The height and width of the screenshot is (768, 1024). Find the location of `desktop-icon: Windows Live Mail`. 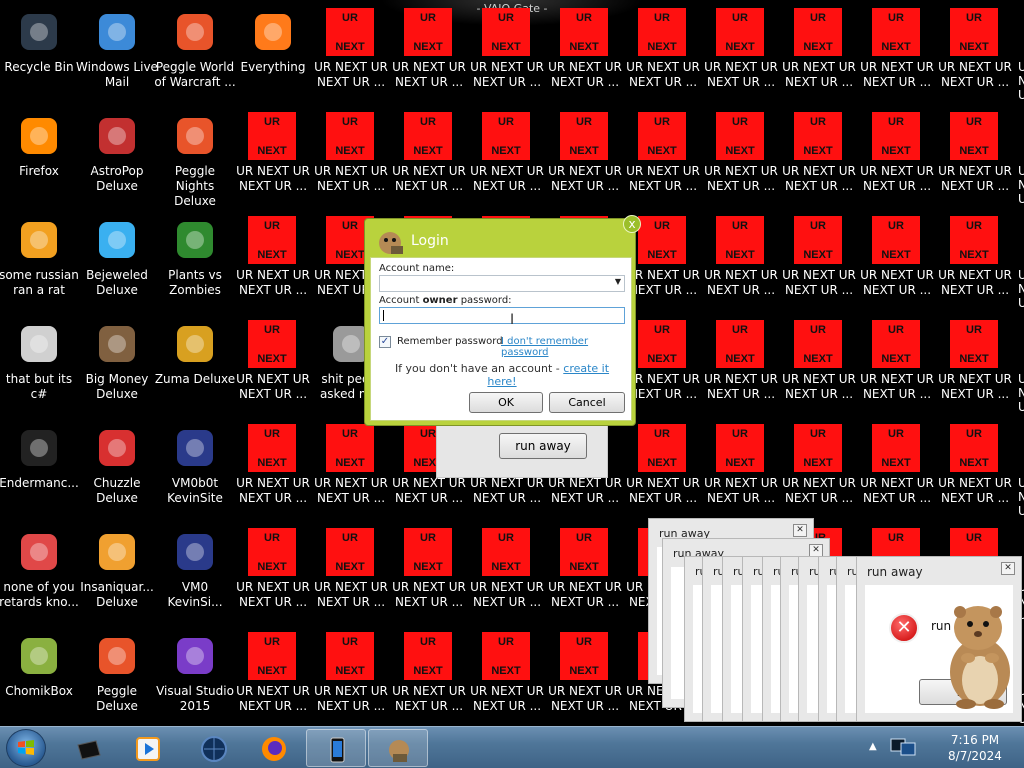

desktop-icon: Windows Live Mail is located at coordinates (117, 54).